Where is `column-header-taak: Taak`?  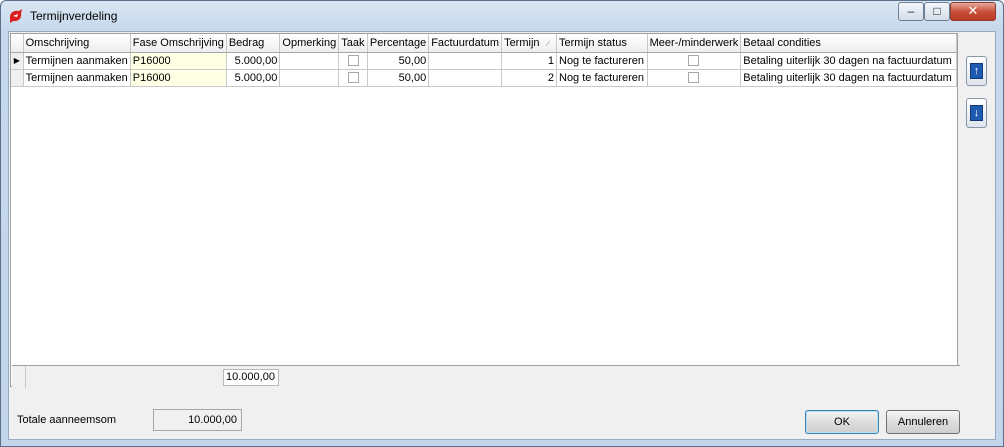 column-header-taak: Taak is located at coordinates (353, 43).